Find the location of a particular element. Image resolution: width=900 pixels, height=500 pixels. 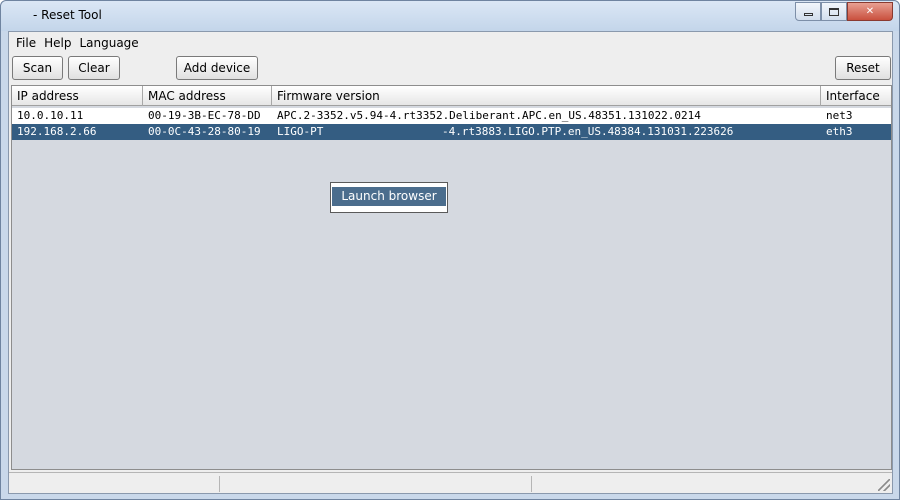

menu-help: Help is located at coordinates (57, 43).